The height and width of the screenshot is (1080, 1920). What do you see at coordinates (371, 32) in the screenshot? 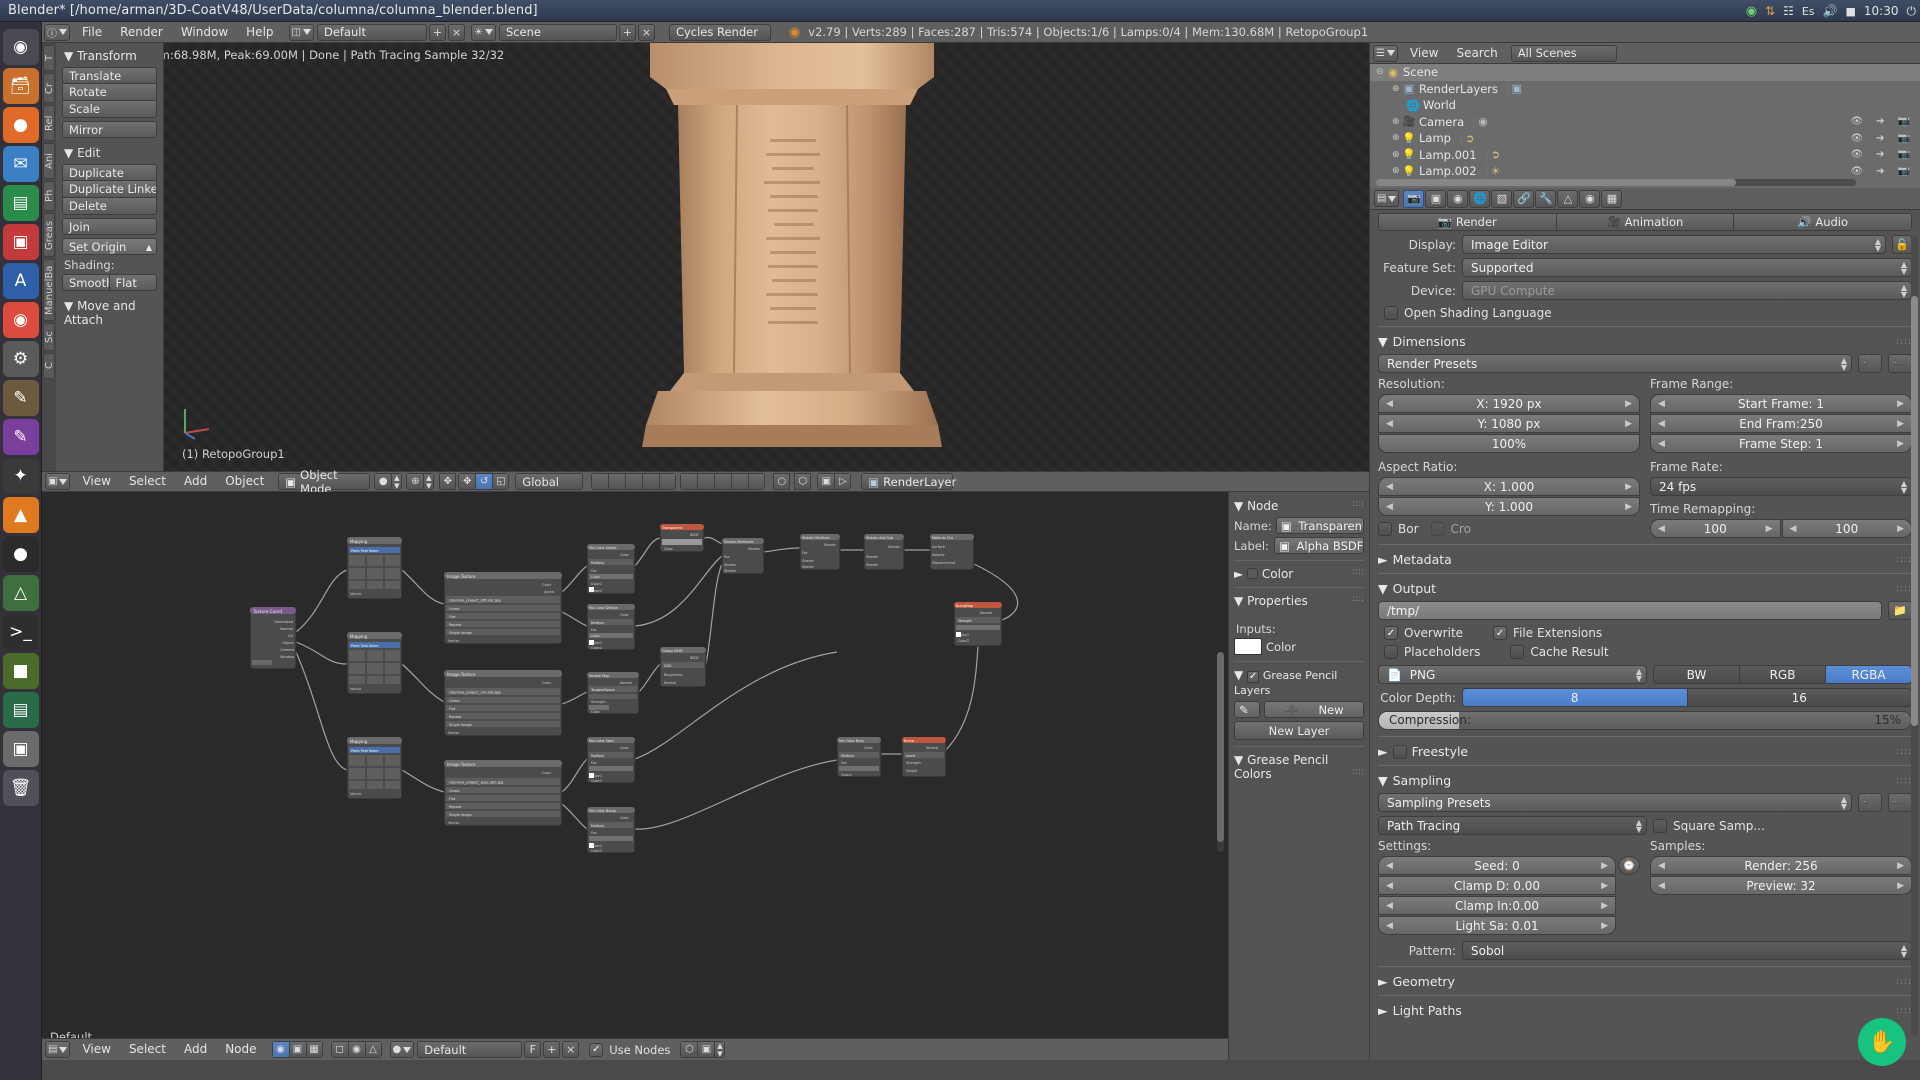
I see `screen-layout-field: Default` at bounding box center [371, 32].